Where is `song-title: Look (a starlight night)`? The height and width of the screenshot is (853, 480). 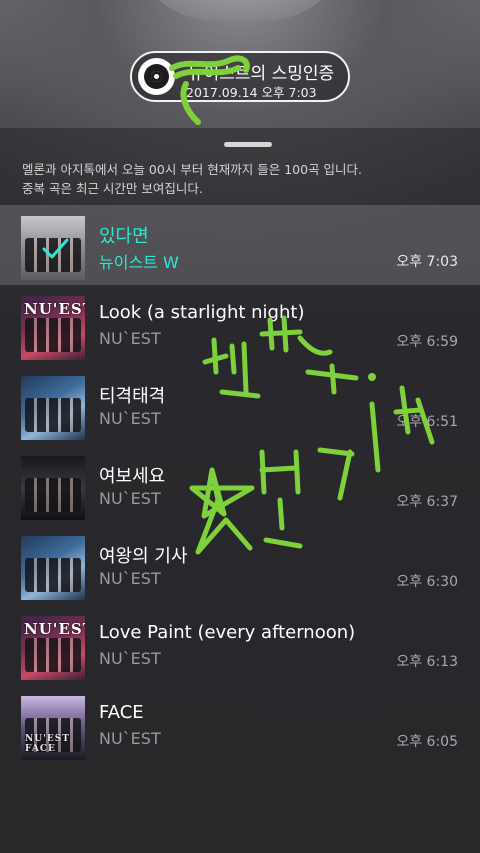
song-title: Look (a starlight night) is located at coordinates (202, 312).